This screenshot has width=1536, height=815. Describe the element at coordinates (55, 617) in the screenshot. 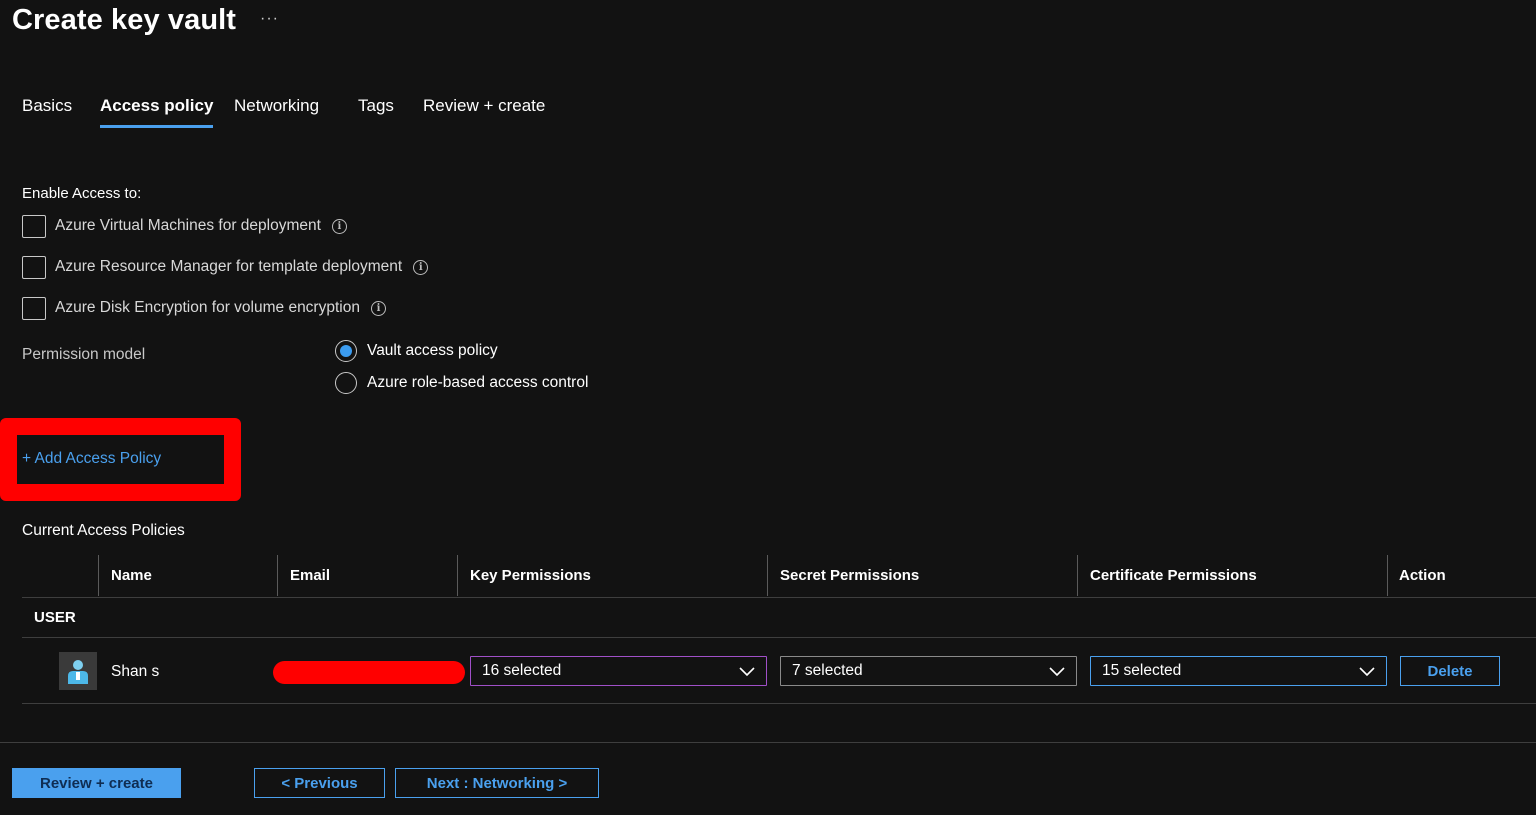

I see `group-label-user: USER` at that location.